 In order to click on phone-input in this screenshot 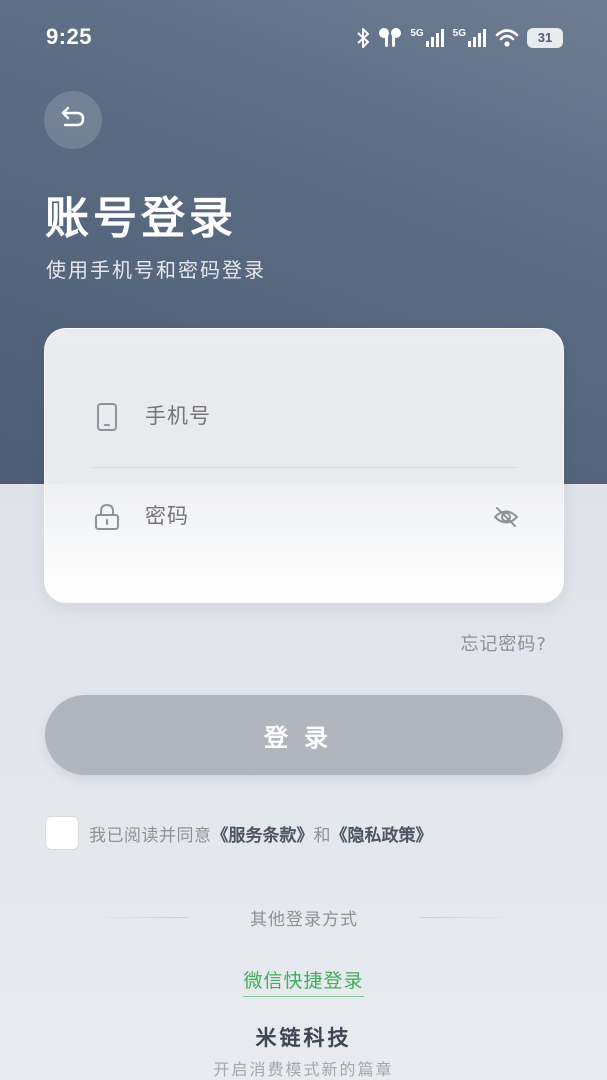, I will do `click(333, 417)`.